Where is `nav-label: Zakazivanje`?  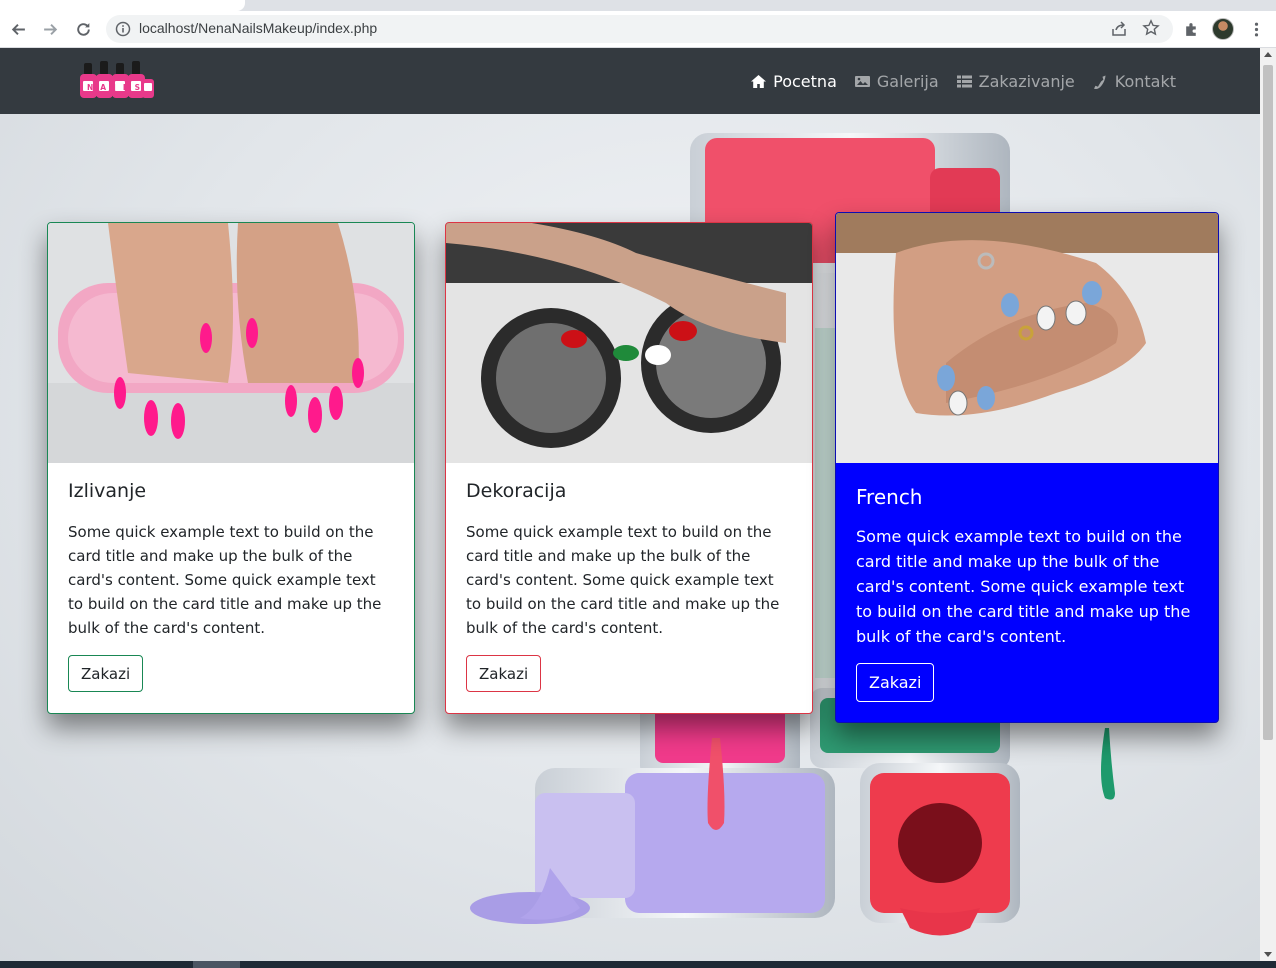 nav-label: Zakazivanje is located at coordinates (1026, 81).